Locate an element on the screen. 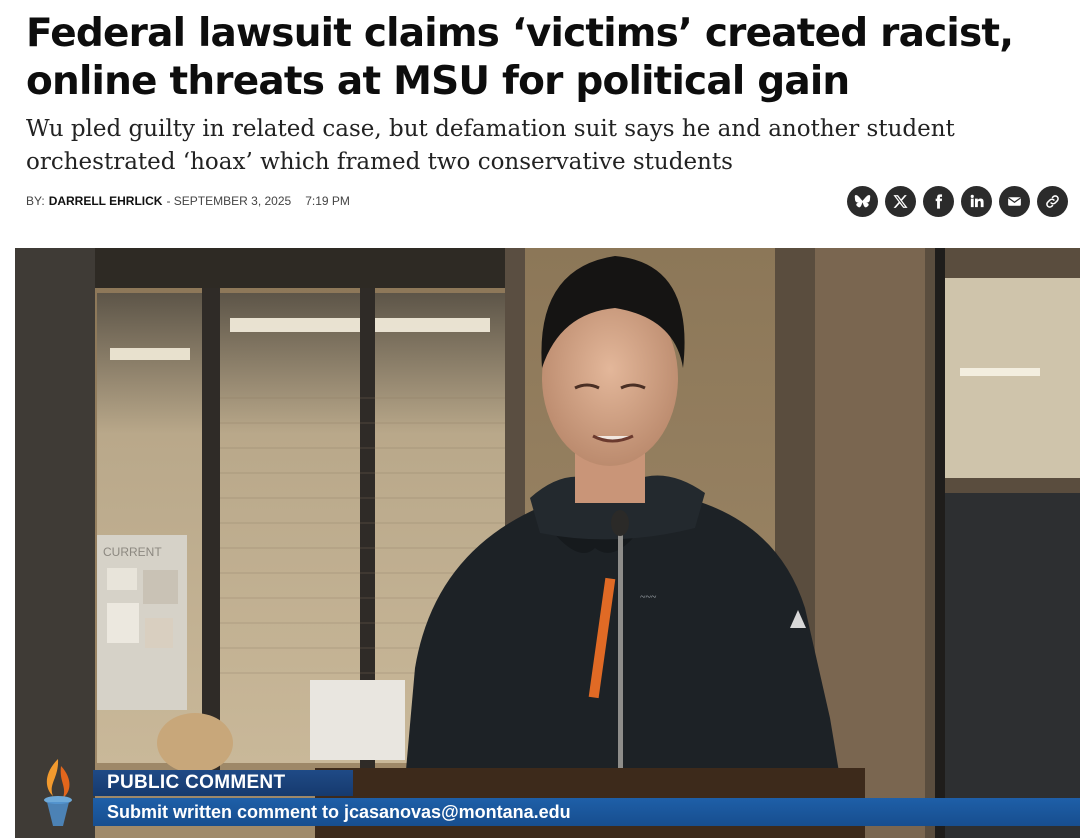 This screenshot has height=838, width=1080. author-link: DARRELL EHRLICK is located at coordinates (106, 201).